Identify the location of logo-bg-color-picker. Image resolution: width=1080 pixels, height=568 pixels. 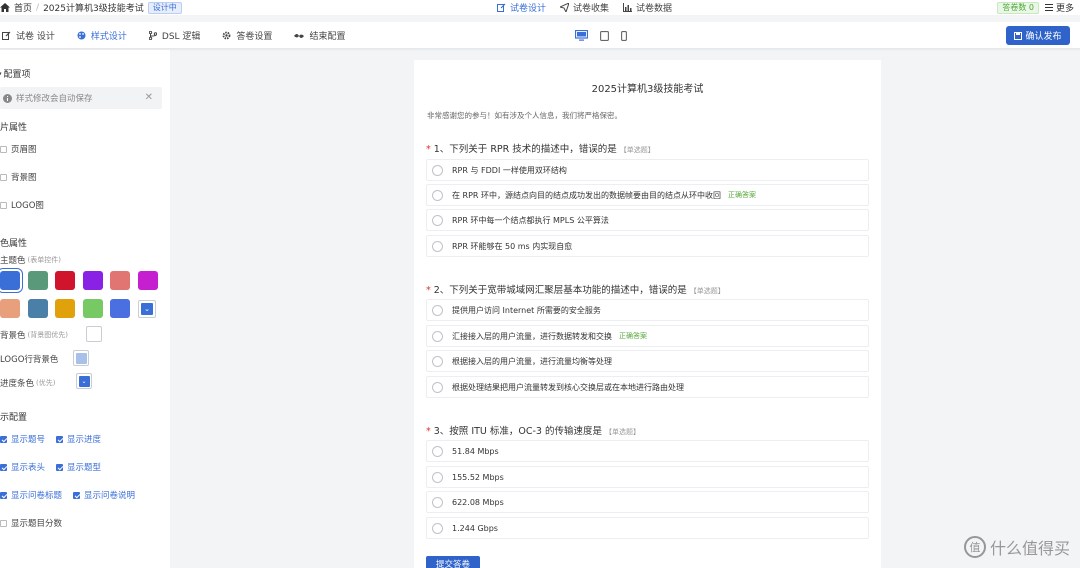
(81, 358).